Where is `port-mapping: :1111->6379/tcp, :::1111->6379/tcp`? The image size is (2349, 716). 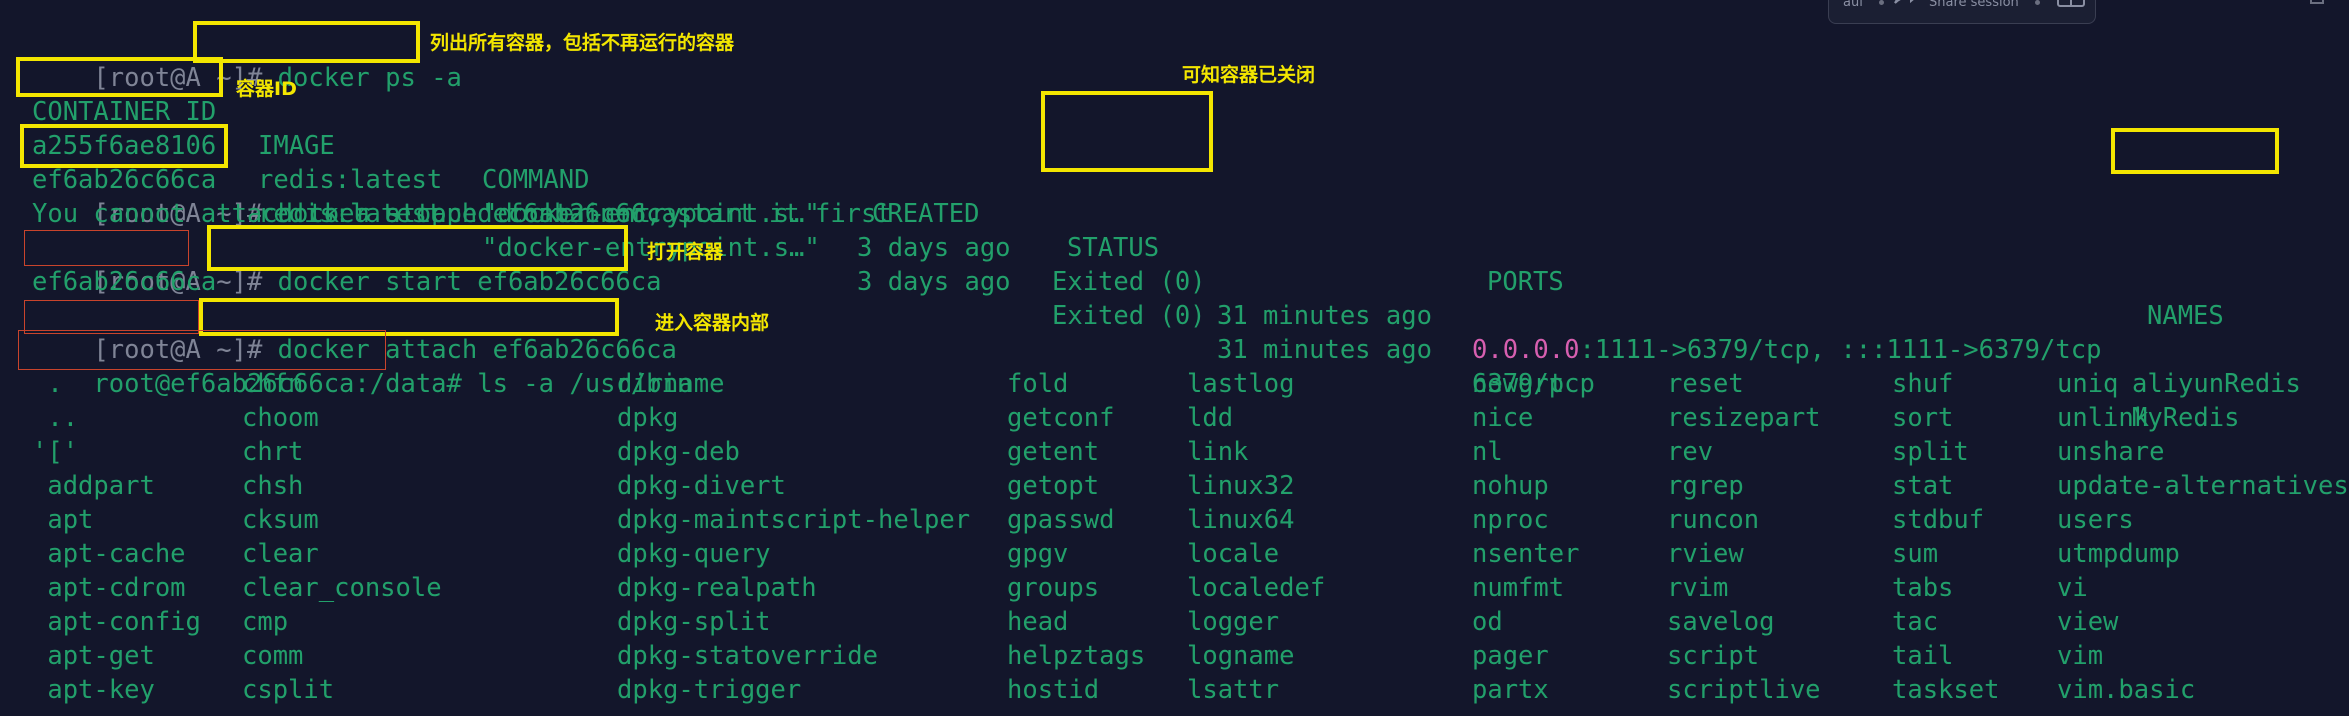 port-mapping: :1111->6379/tcp, :::1111->6379/tcp is located at coordinates (1840, 350).